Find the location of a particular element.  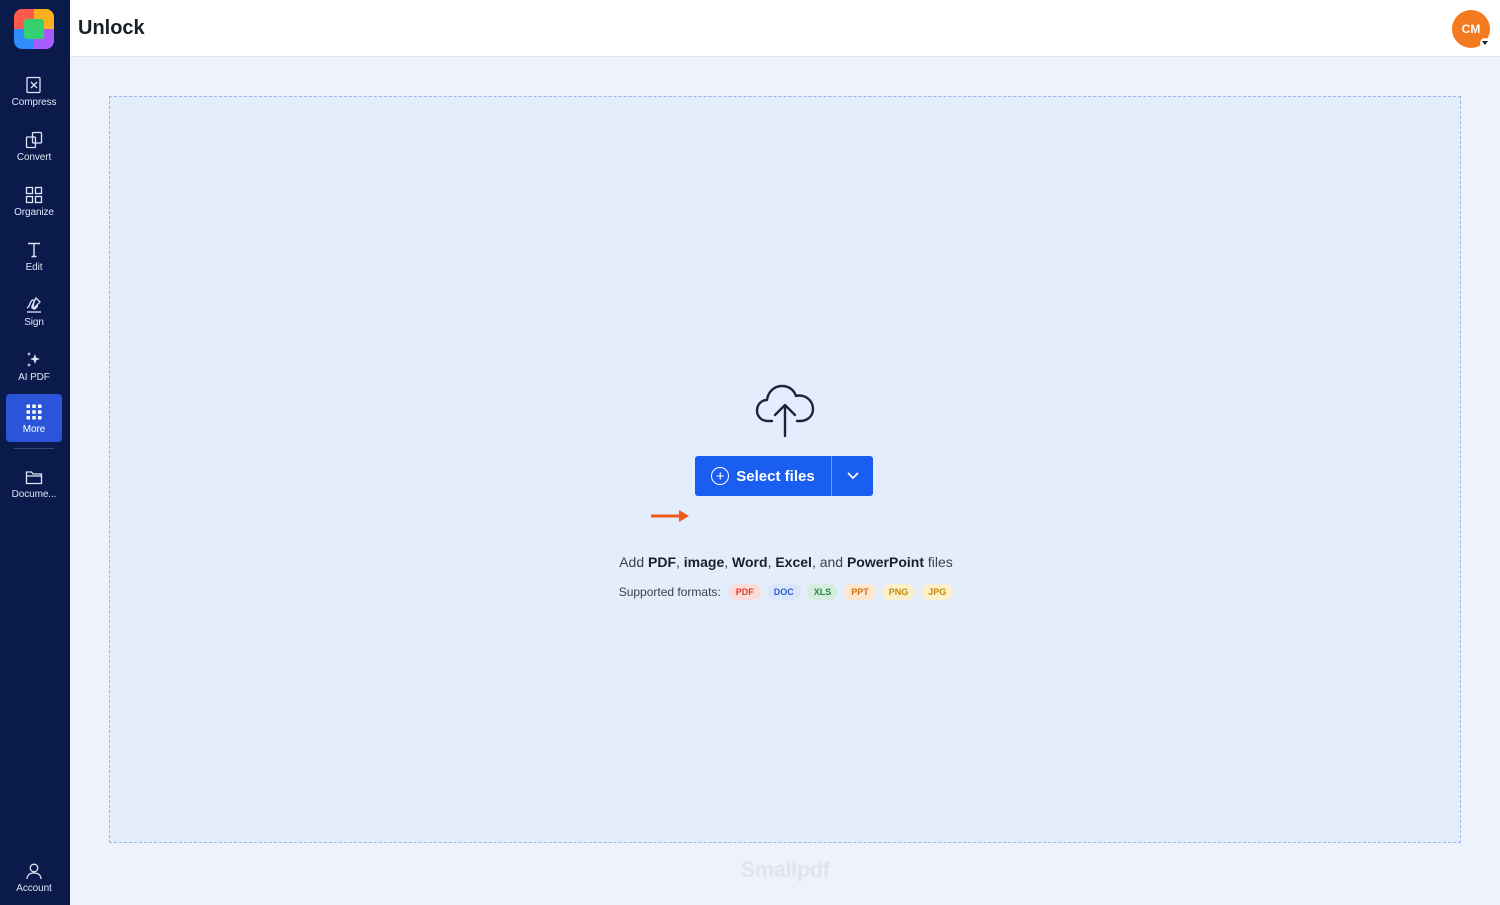

sidebar-item-label: Sign is located at coordinates (34, 322).